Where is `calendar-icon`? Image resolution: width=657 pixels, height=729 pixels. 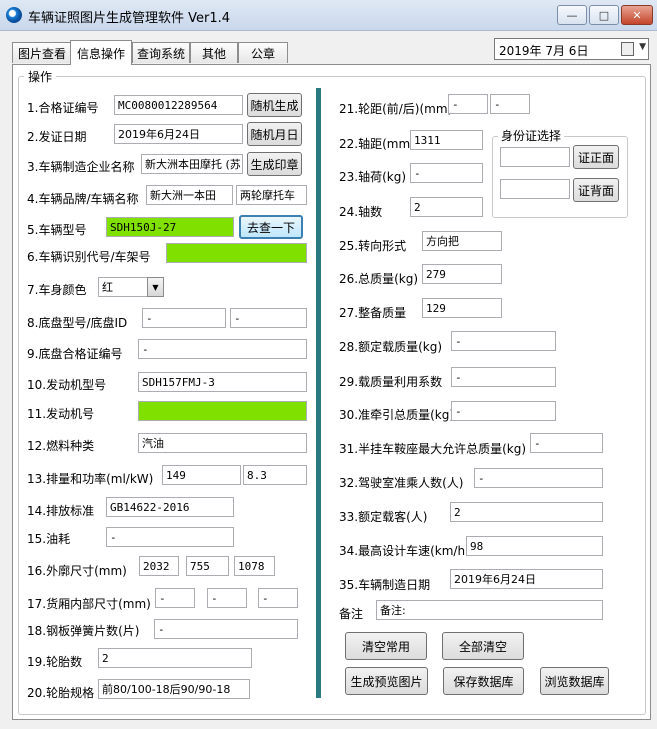
calendar-icon is located at coordinates (627, 49).